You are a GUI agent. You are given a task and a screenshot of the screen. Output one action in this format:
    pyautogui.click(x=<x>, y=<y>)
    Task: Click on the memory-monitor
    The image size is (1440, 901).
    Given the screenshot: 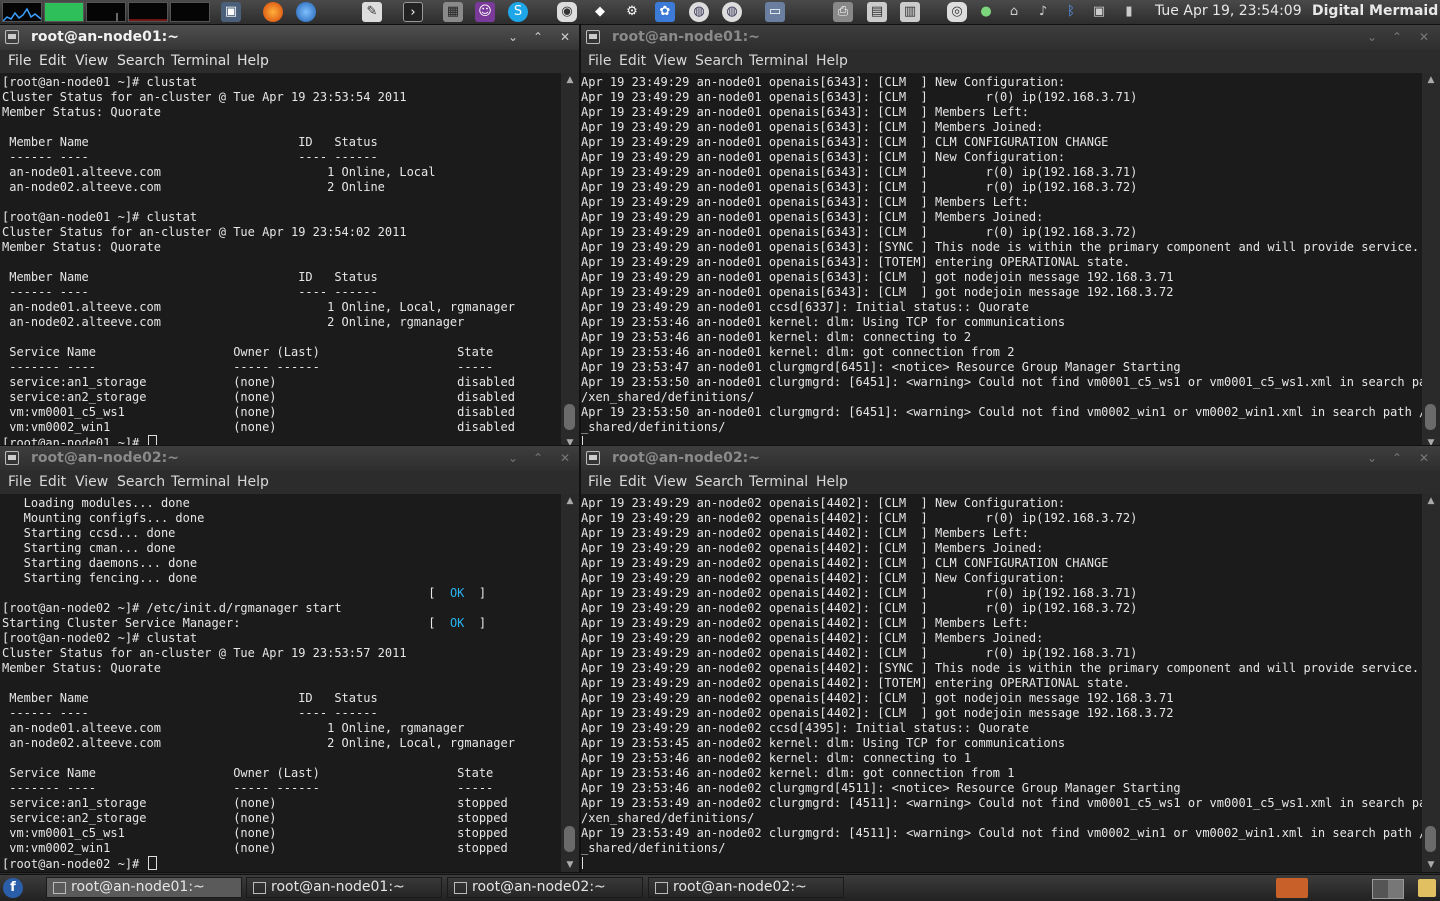 What is the action you would take?
    pyautogui.click(x=64, y=12)
    